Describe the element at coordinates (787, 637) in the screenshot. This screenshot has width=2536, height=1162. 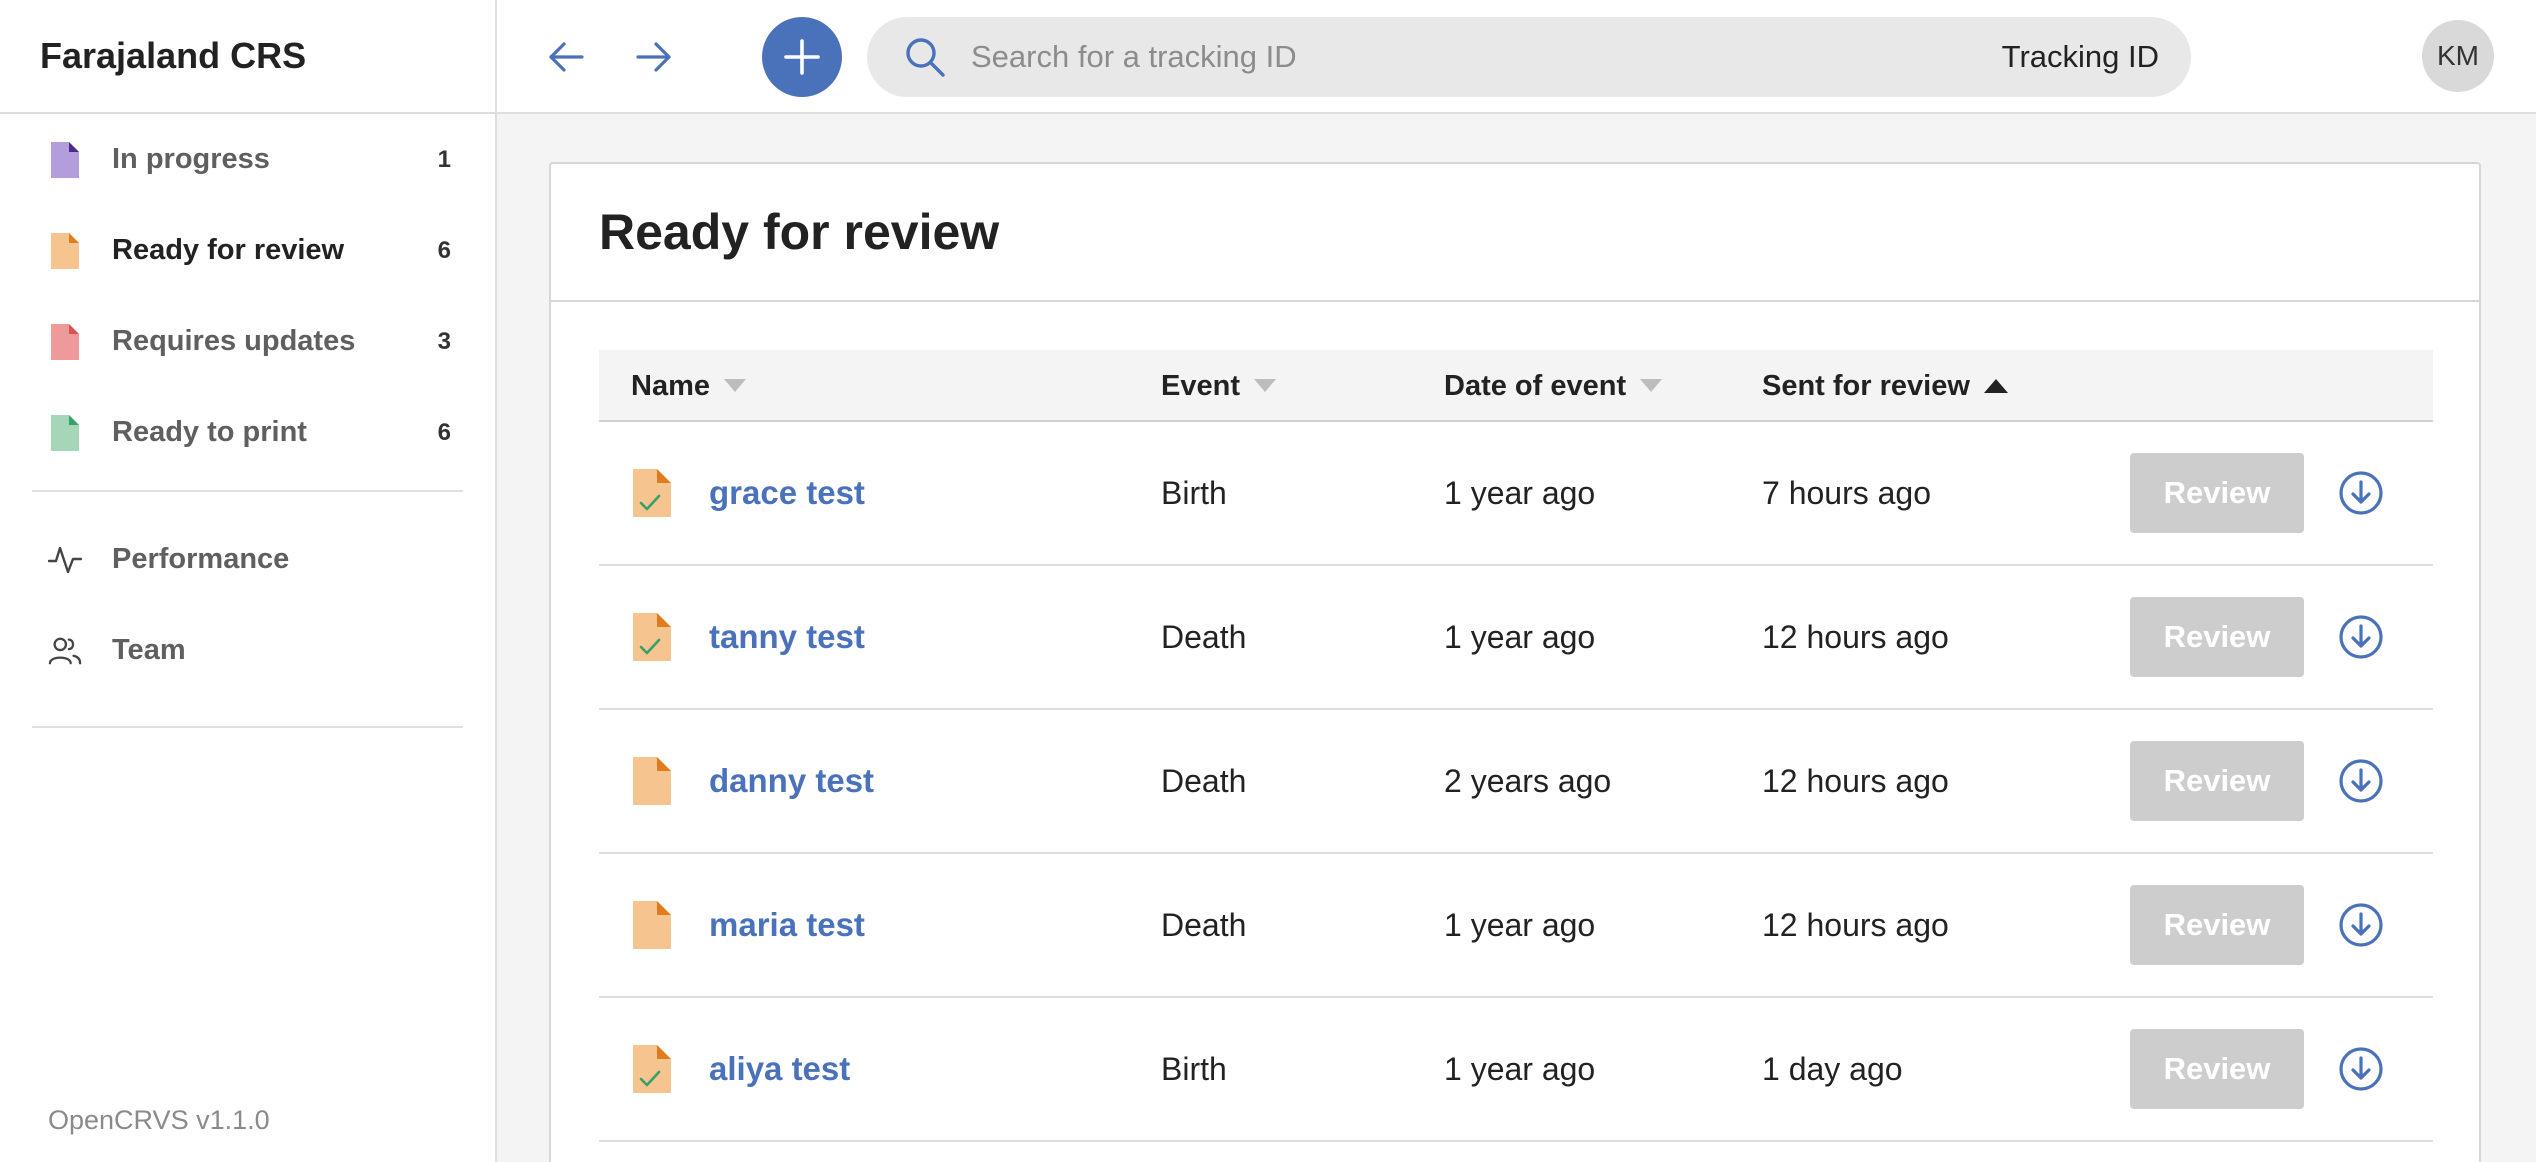
I see `record-name-link: tanny test` at that location.